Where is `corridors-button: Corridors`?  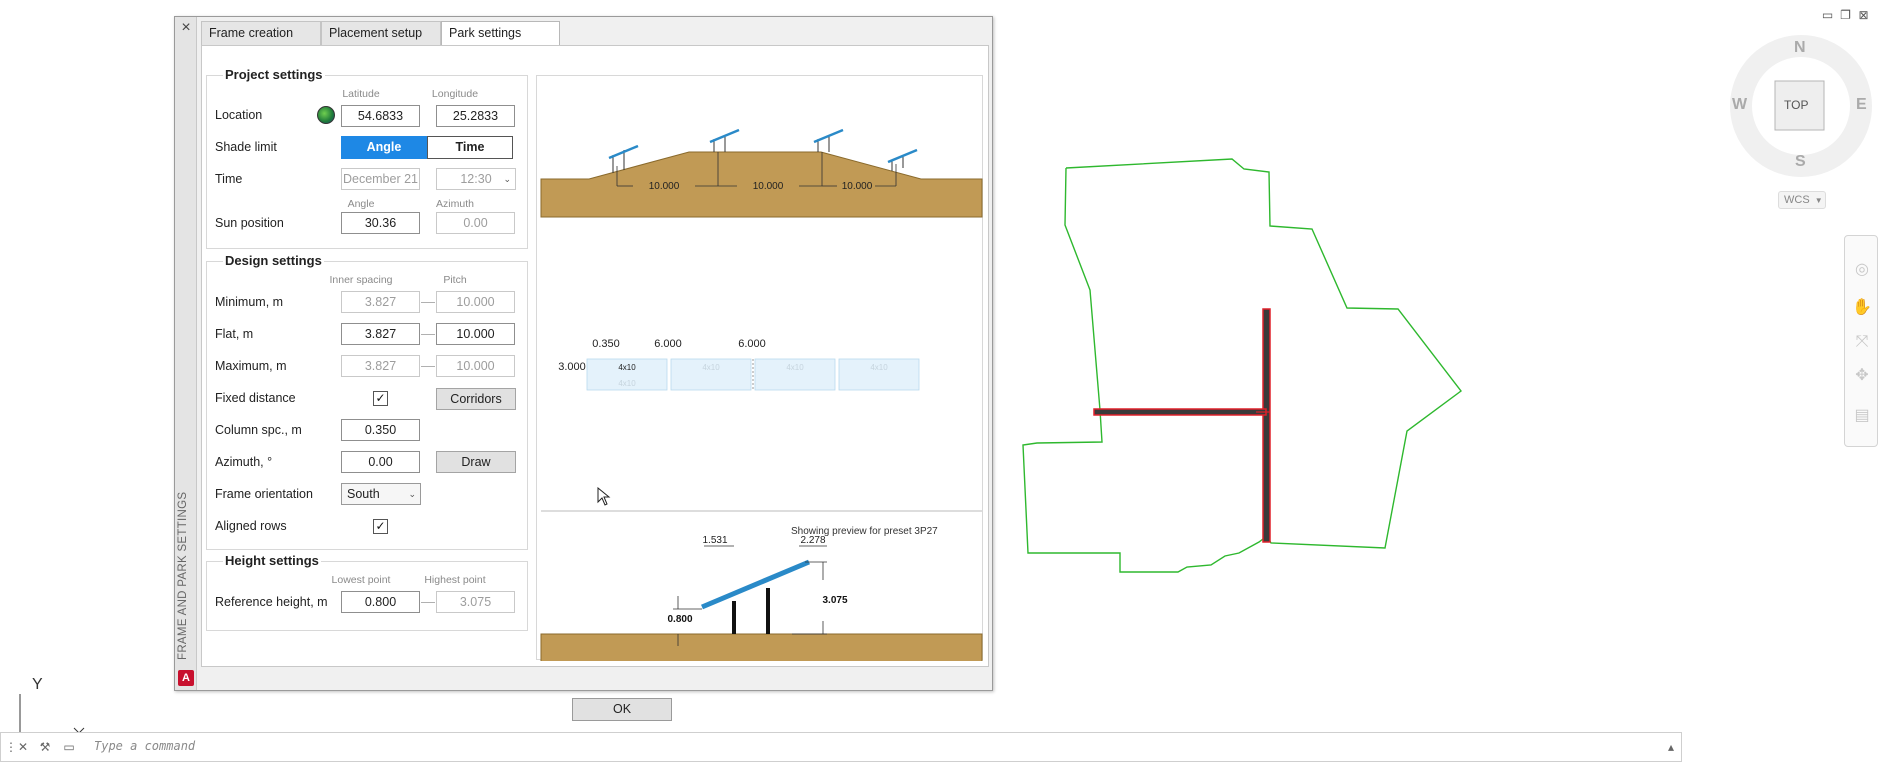
corridors-button: Corridors is located at coordinates (476, 399).